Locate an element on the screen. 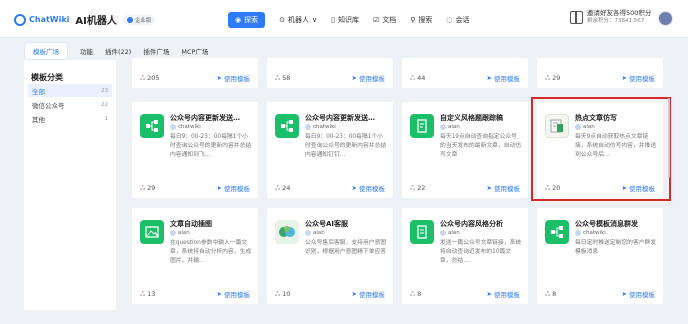 This screenshot has height=324, width=688. card-title: 公众号内容风格分析 is located at coordinates (471, 224).